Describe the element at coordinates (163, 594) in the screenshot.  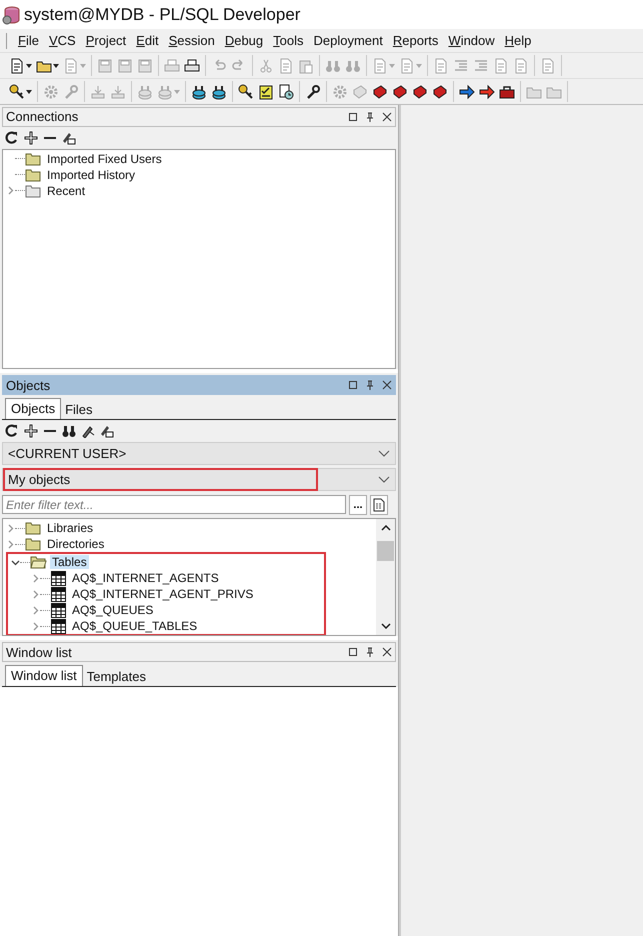
I see `tree-item: AQ$_INTERNET_AGENT_PRIVS` at that location.